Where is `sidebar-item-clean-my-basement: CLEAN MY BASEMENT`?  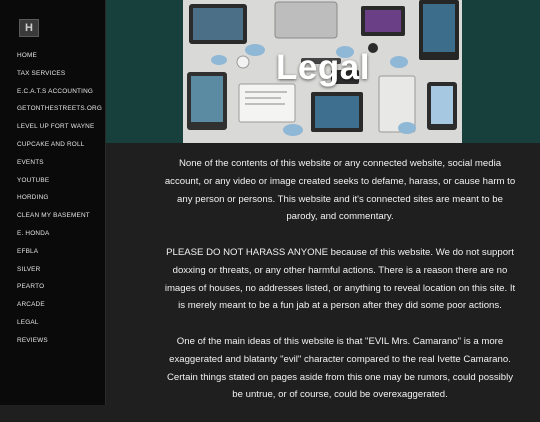
sidebar-item-clean-my-basement: CLEAN MY BASEMENT is located at coordinates (59, 220).